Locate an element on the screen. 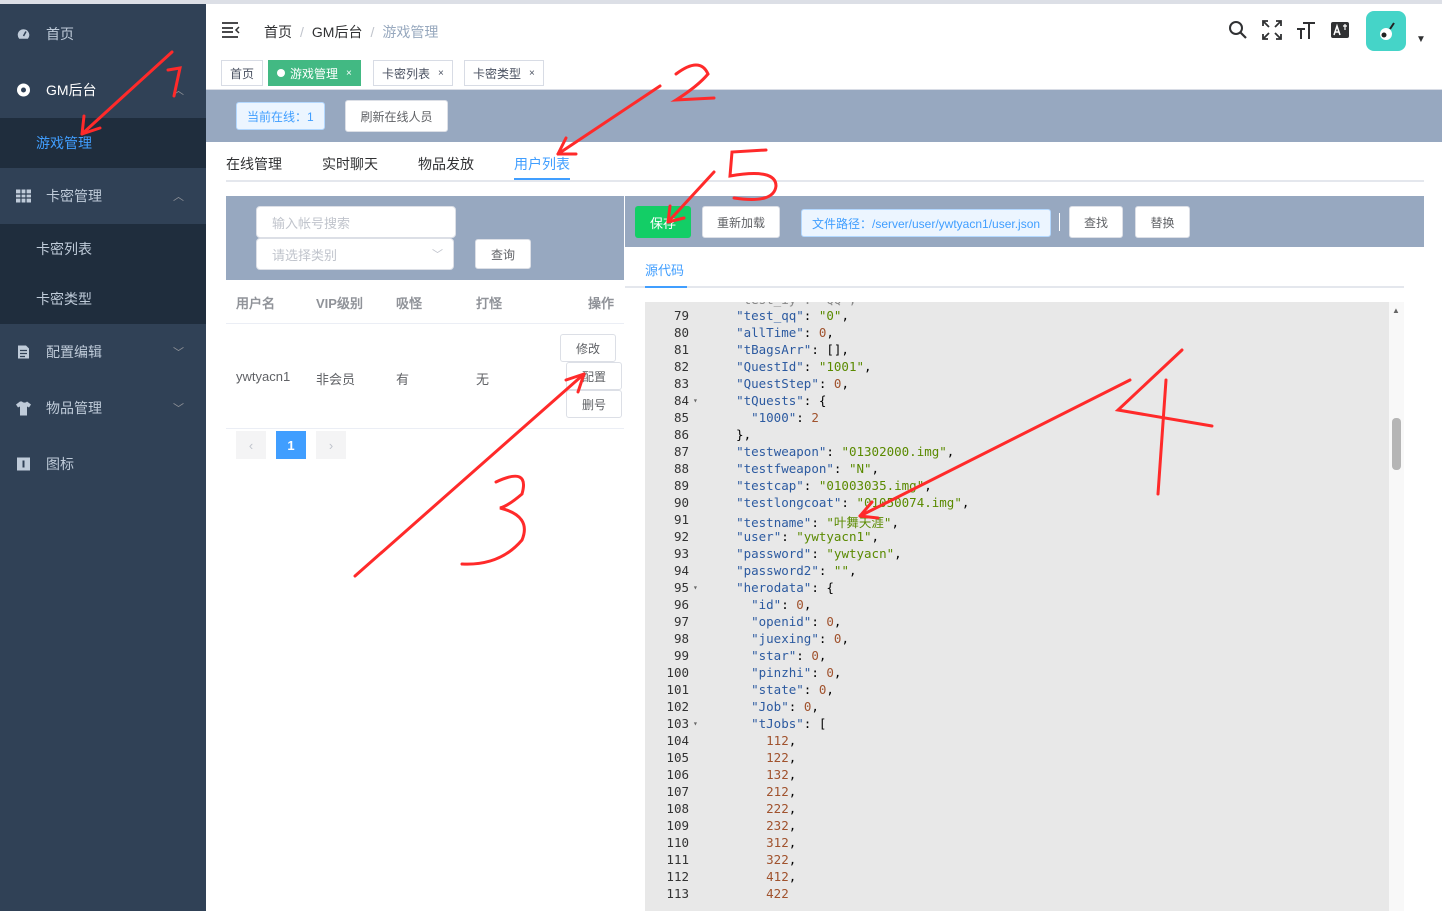 The width and height of the screenshot is (1442, 911). save-button: 保存 is located at coordinates (663, 222).